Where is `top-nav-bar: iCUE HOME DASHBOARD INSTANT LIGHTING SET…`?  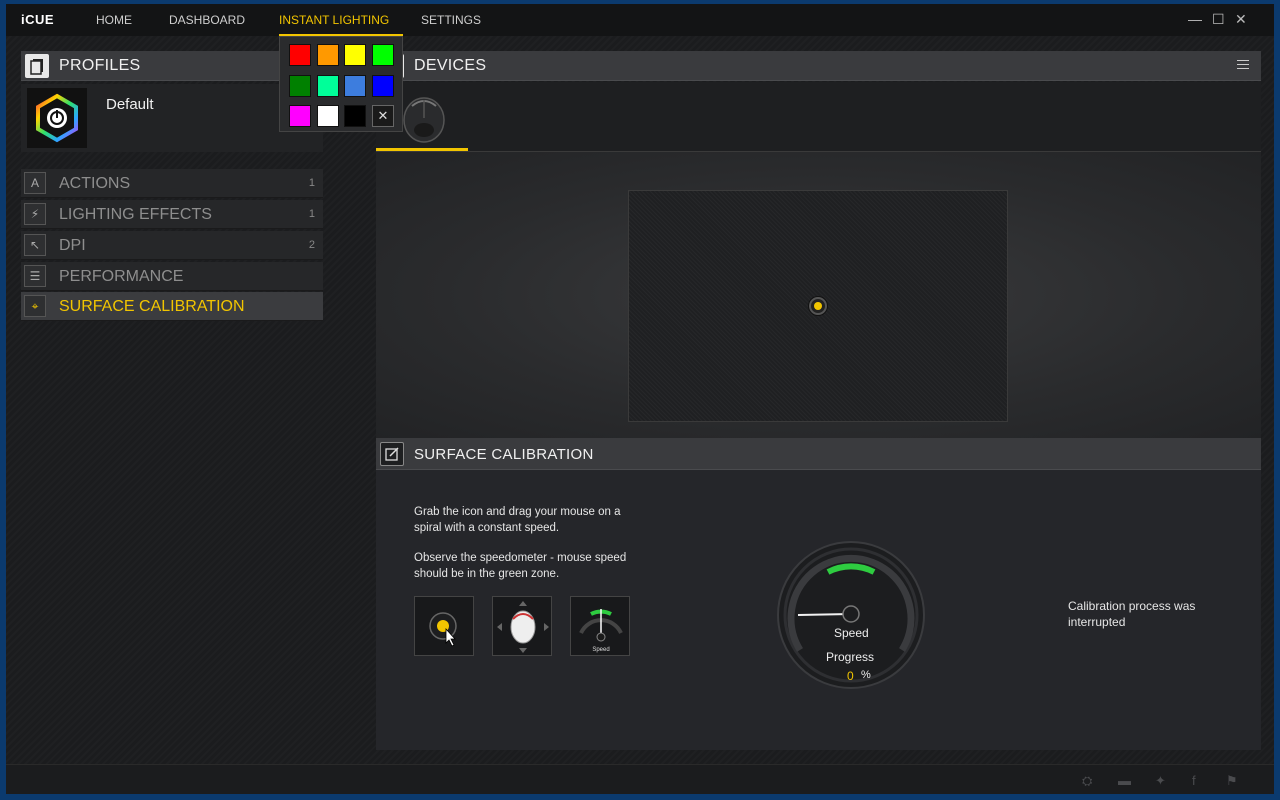 top-nav-bar: iCUE HOME DASHBOARD INSTANT LIGHTING SET… is located at coordinates (640, 20).